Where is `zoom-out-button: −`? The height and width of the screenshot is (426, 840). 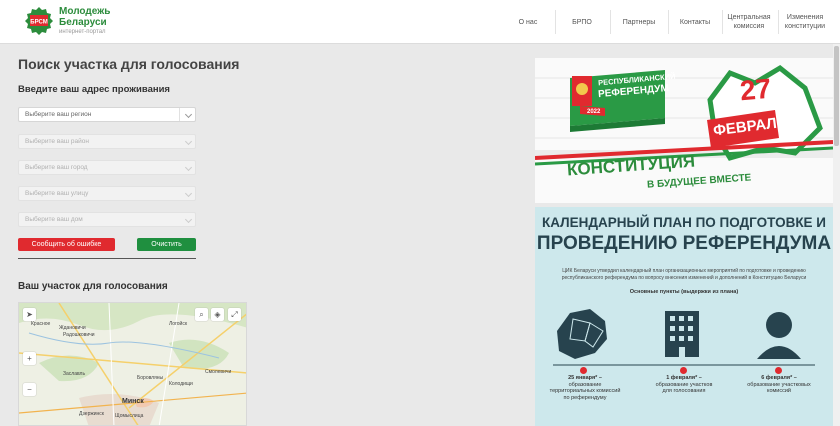
zoom-out-button: − is located at coordinates (29, 389).